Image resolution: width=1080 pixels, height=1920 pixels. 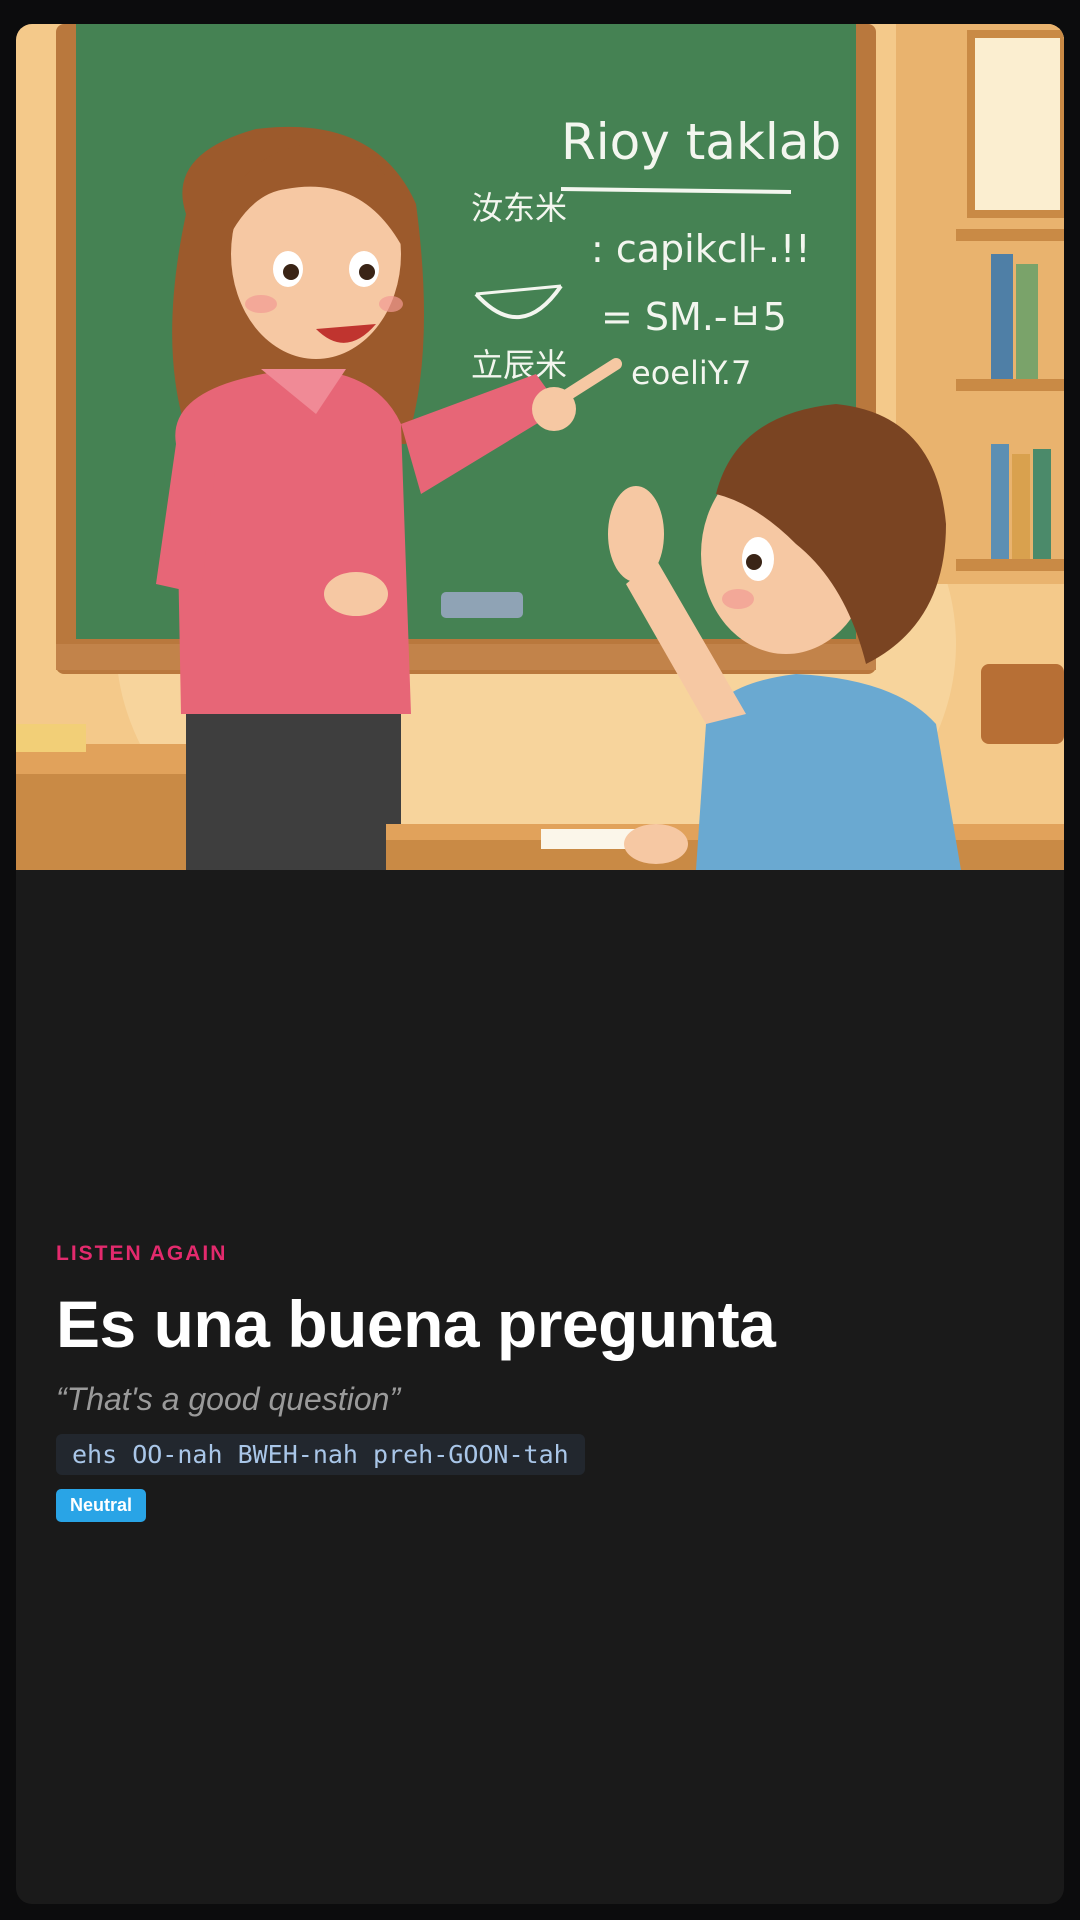 What do you see at coordinates (320, 1454) in the screenshot?
I see `pronunciation-guide: ehs OO-nah BWEH-nah preh-GOON-tah` at bounding box center [320, 1454].